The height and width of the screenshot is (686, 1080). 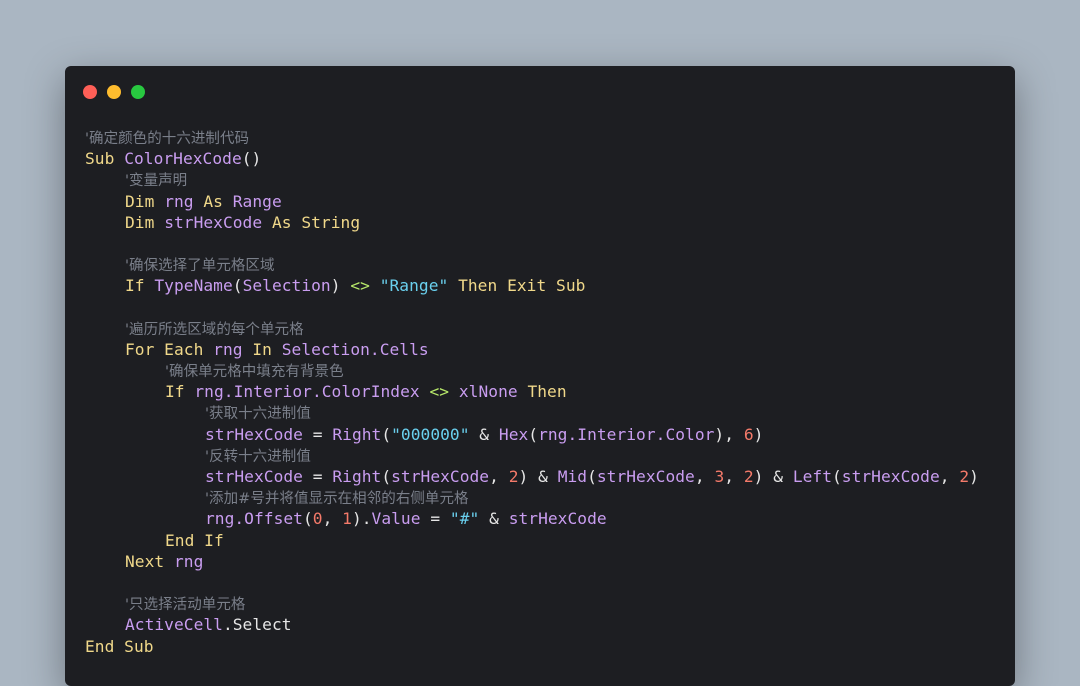 What do you see at coordinates (213, 201) in the screenshot?
I see `code-token: As` at bounding box center [213, 201].